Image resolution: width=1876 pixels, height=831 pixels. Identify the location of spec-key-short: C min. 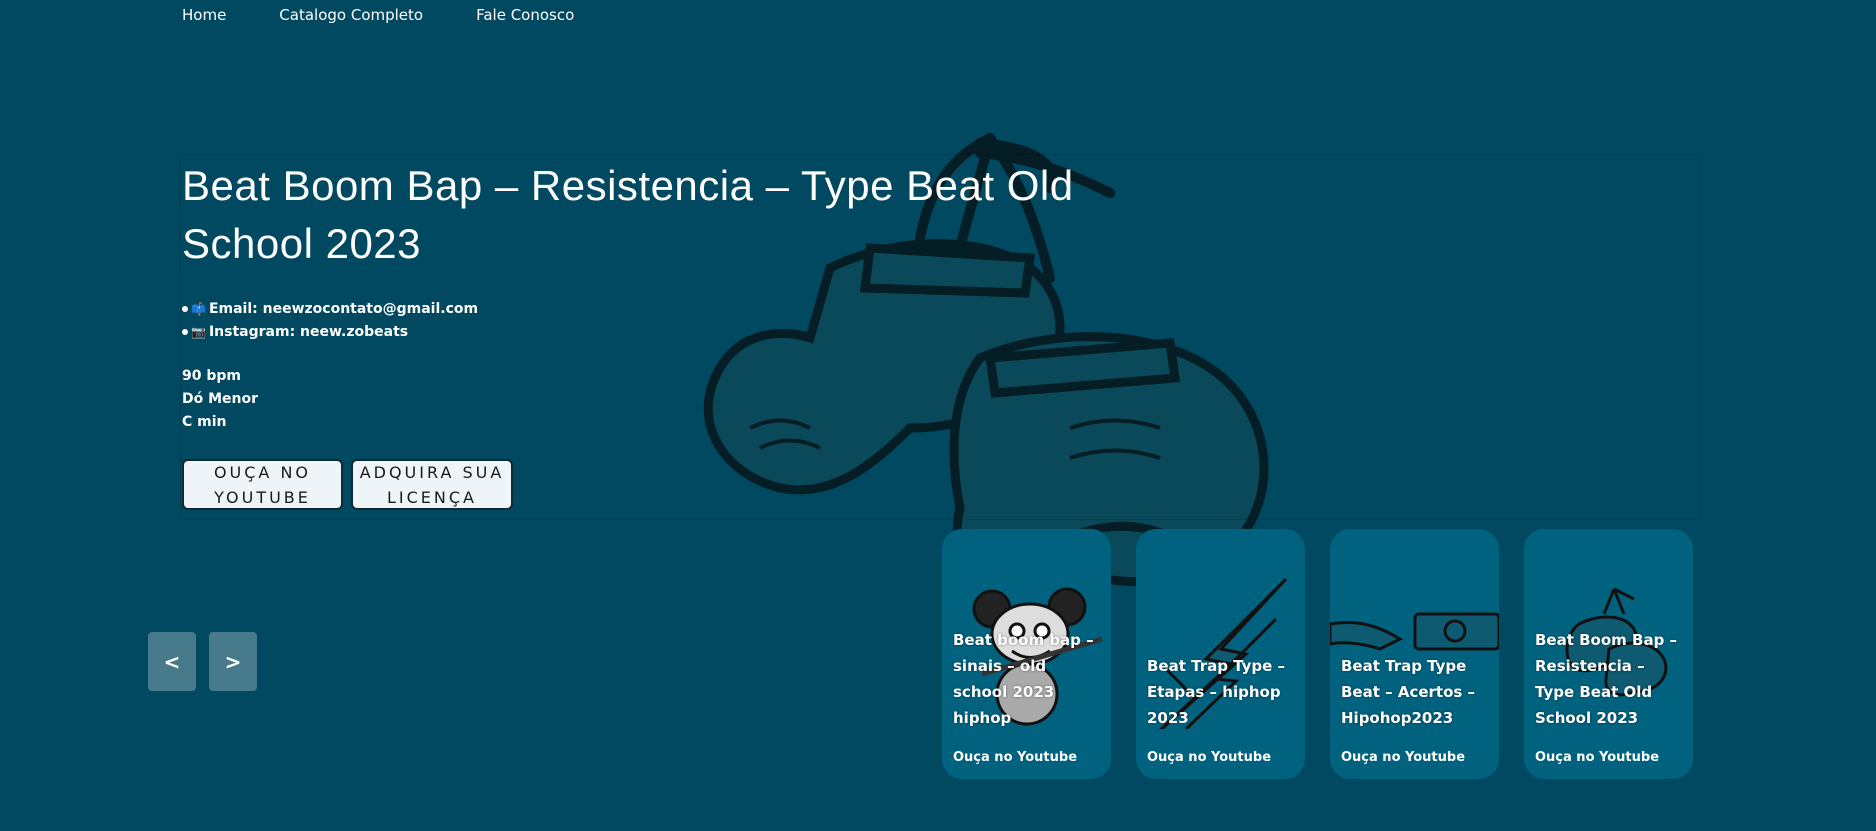
(204, 422).